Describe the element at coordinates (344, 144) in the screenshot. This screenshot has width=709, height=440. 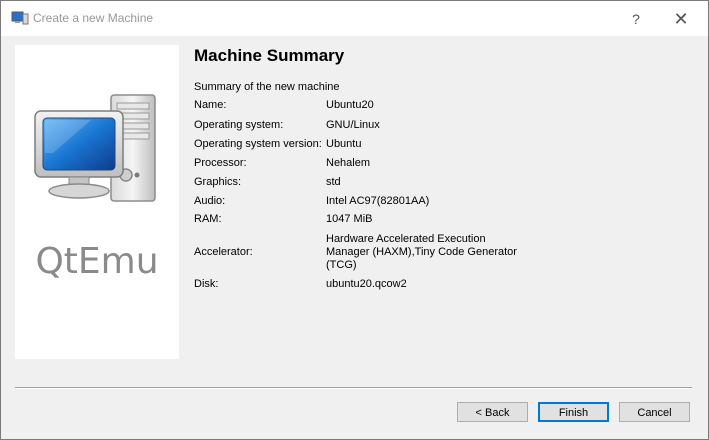
I see `os-version-value: Ubuntu` at that location.